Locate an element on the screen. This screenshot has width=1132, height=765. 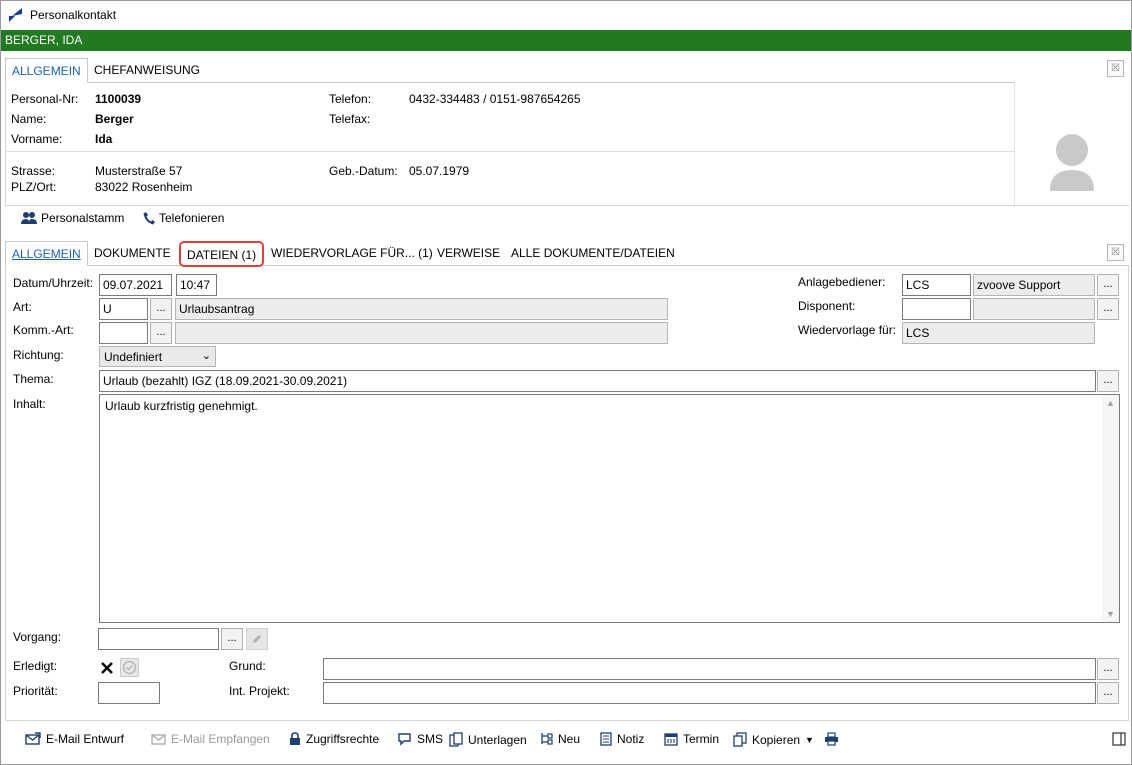
anlagebediener-code-input: LCS is located at coordinates (936, 285).